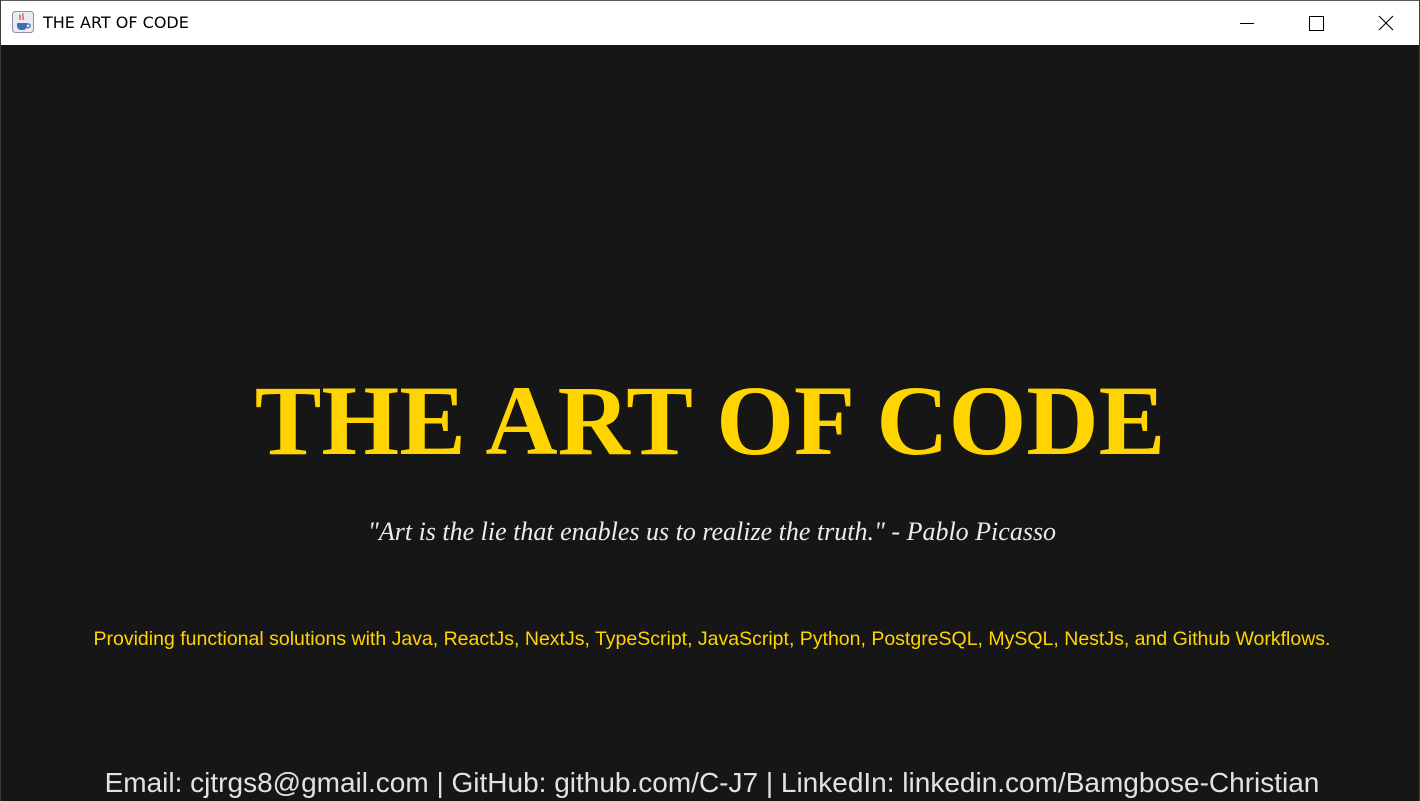 The width and height of the screenshot is (1420, 801). Describe the element at coordinates (710, 420) in the screenshot. I see `headline: THE ART OF CODE` at that location.